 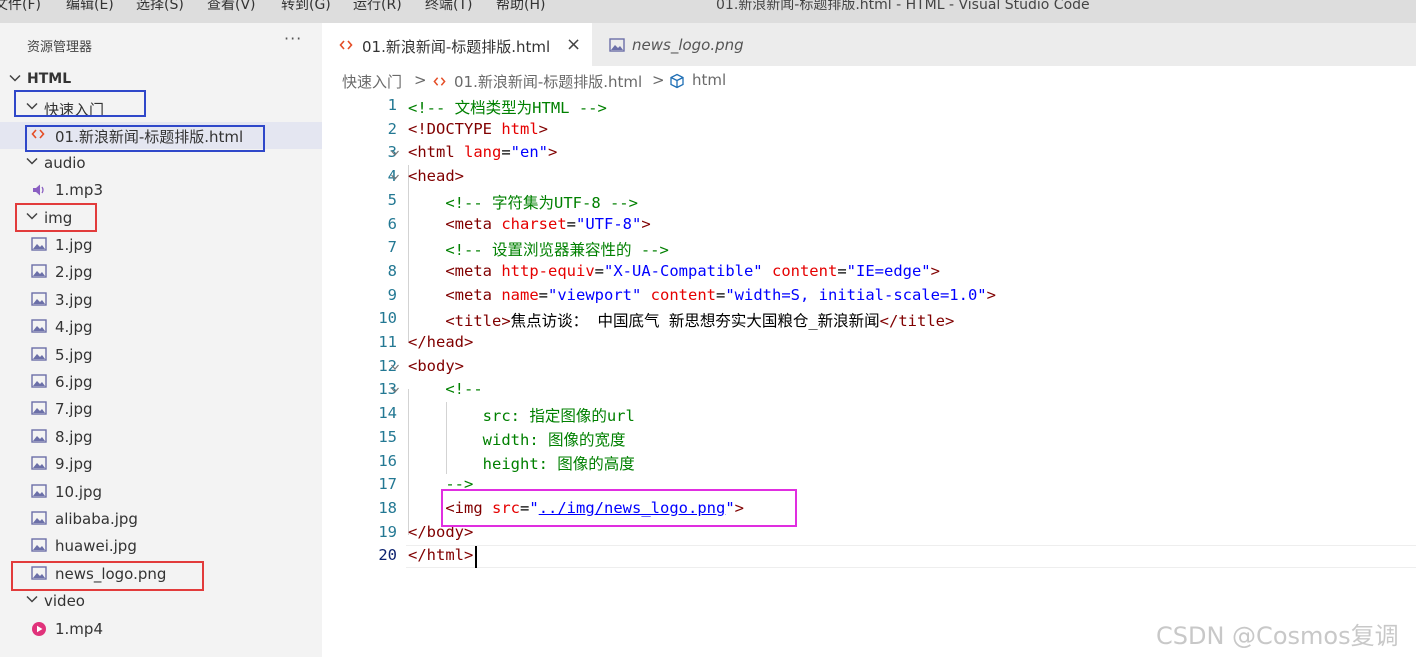 I want to click on tree-item-label: 1.mp3, so click(x=79, y=190).